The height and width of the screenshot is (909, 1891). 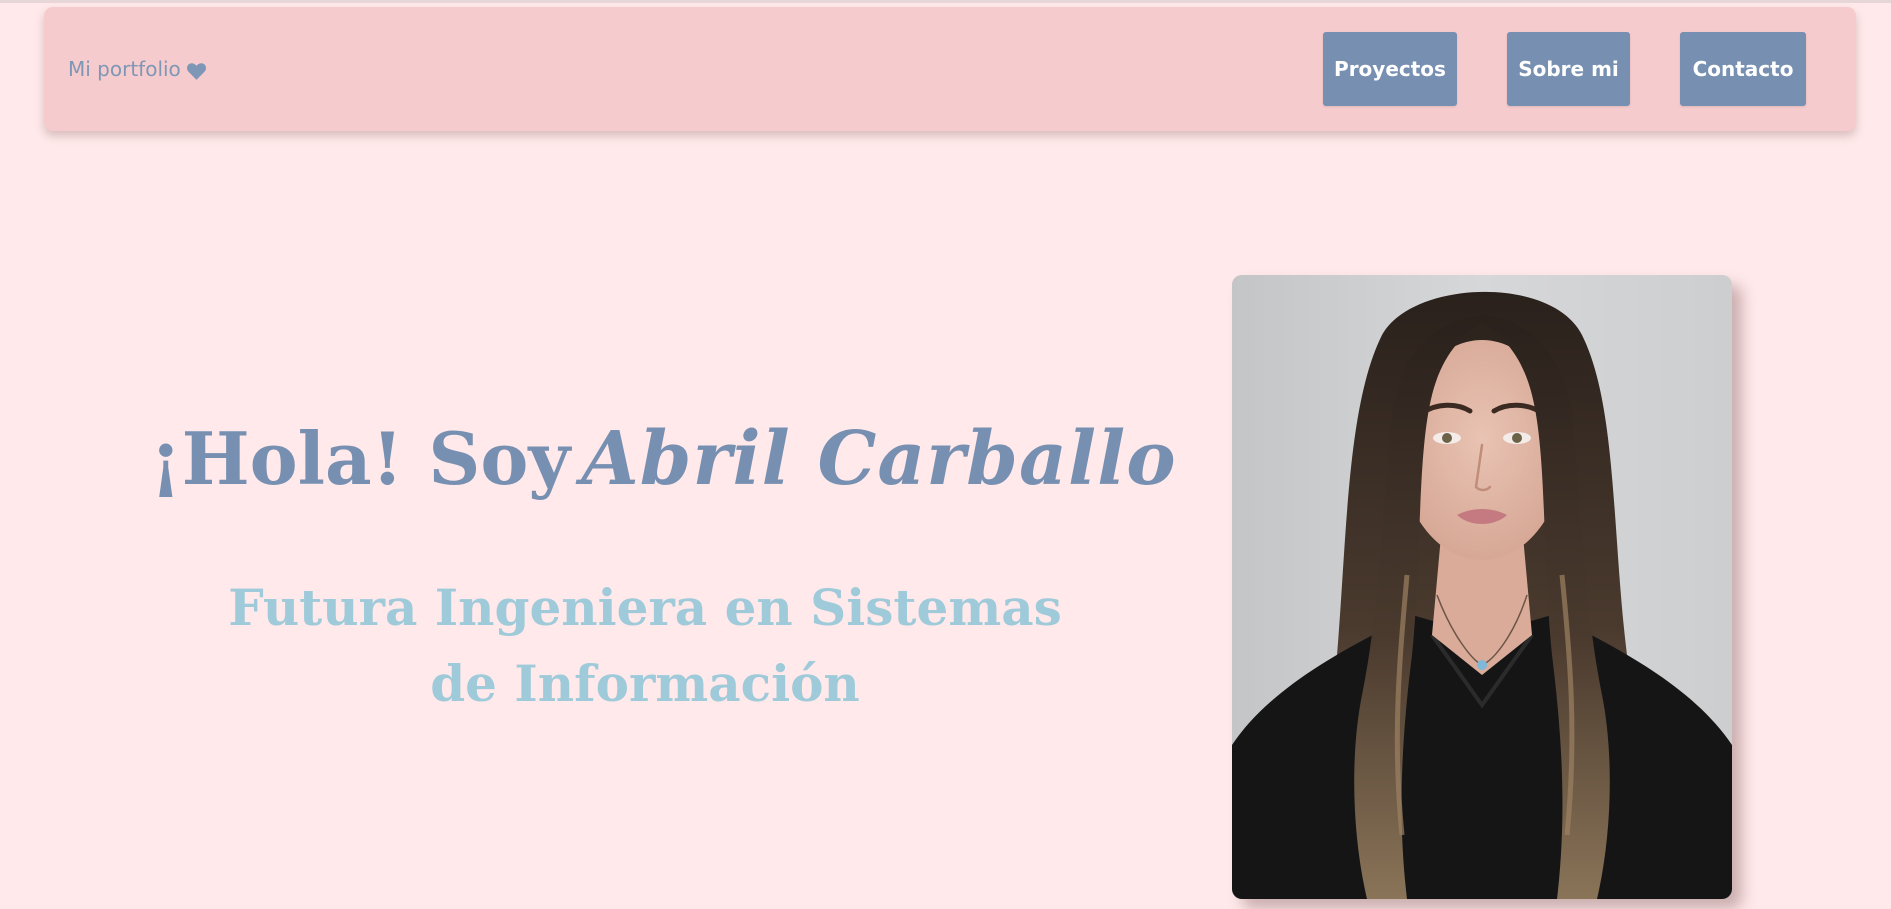 I want to click on hero-title: ¡Hola! Soy Abril Carballo, so click(x=663, y=459).